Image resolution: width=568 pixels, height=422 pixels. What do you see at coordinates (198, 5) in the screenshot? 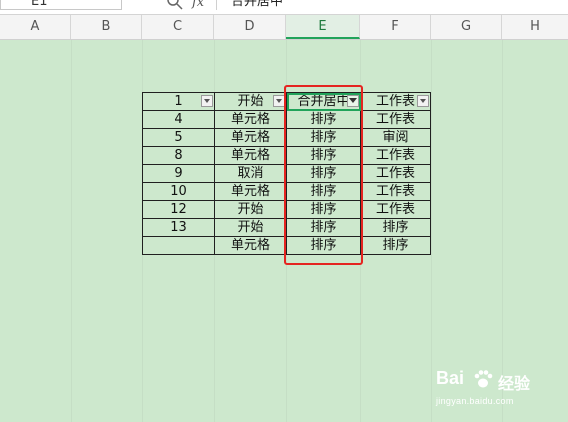
I see `fx-icon: fx` at bounding box center [198, 5].